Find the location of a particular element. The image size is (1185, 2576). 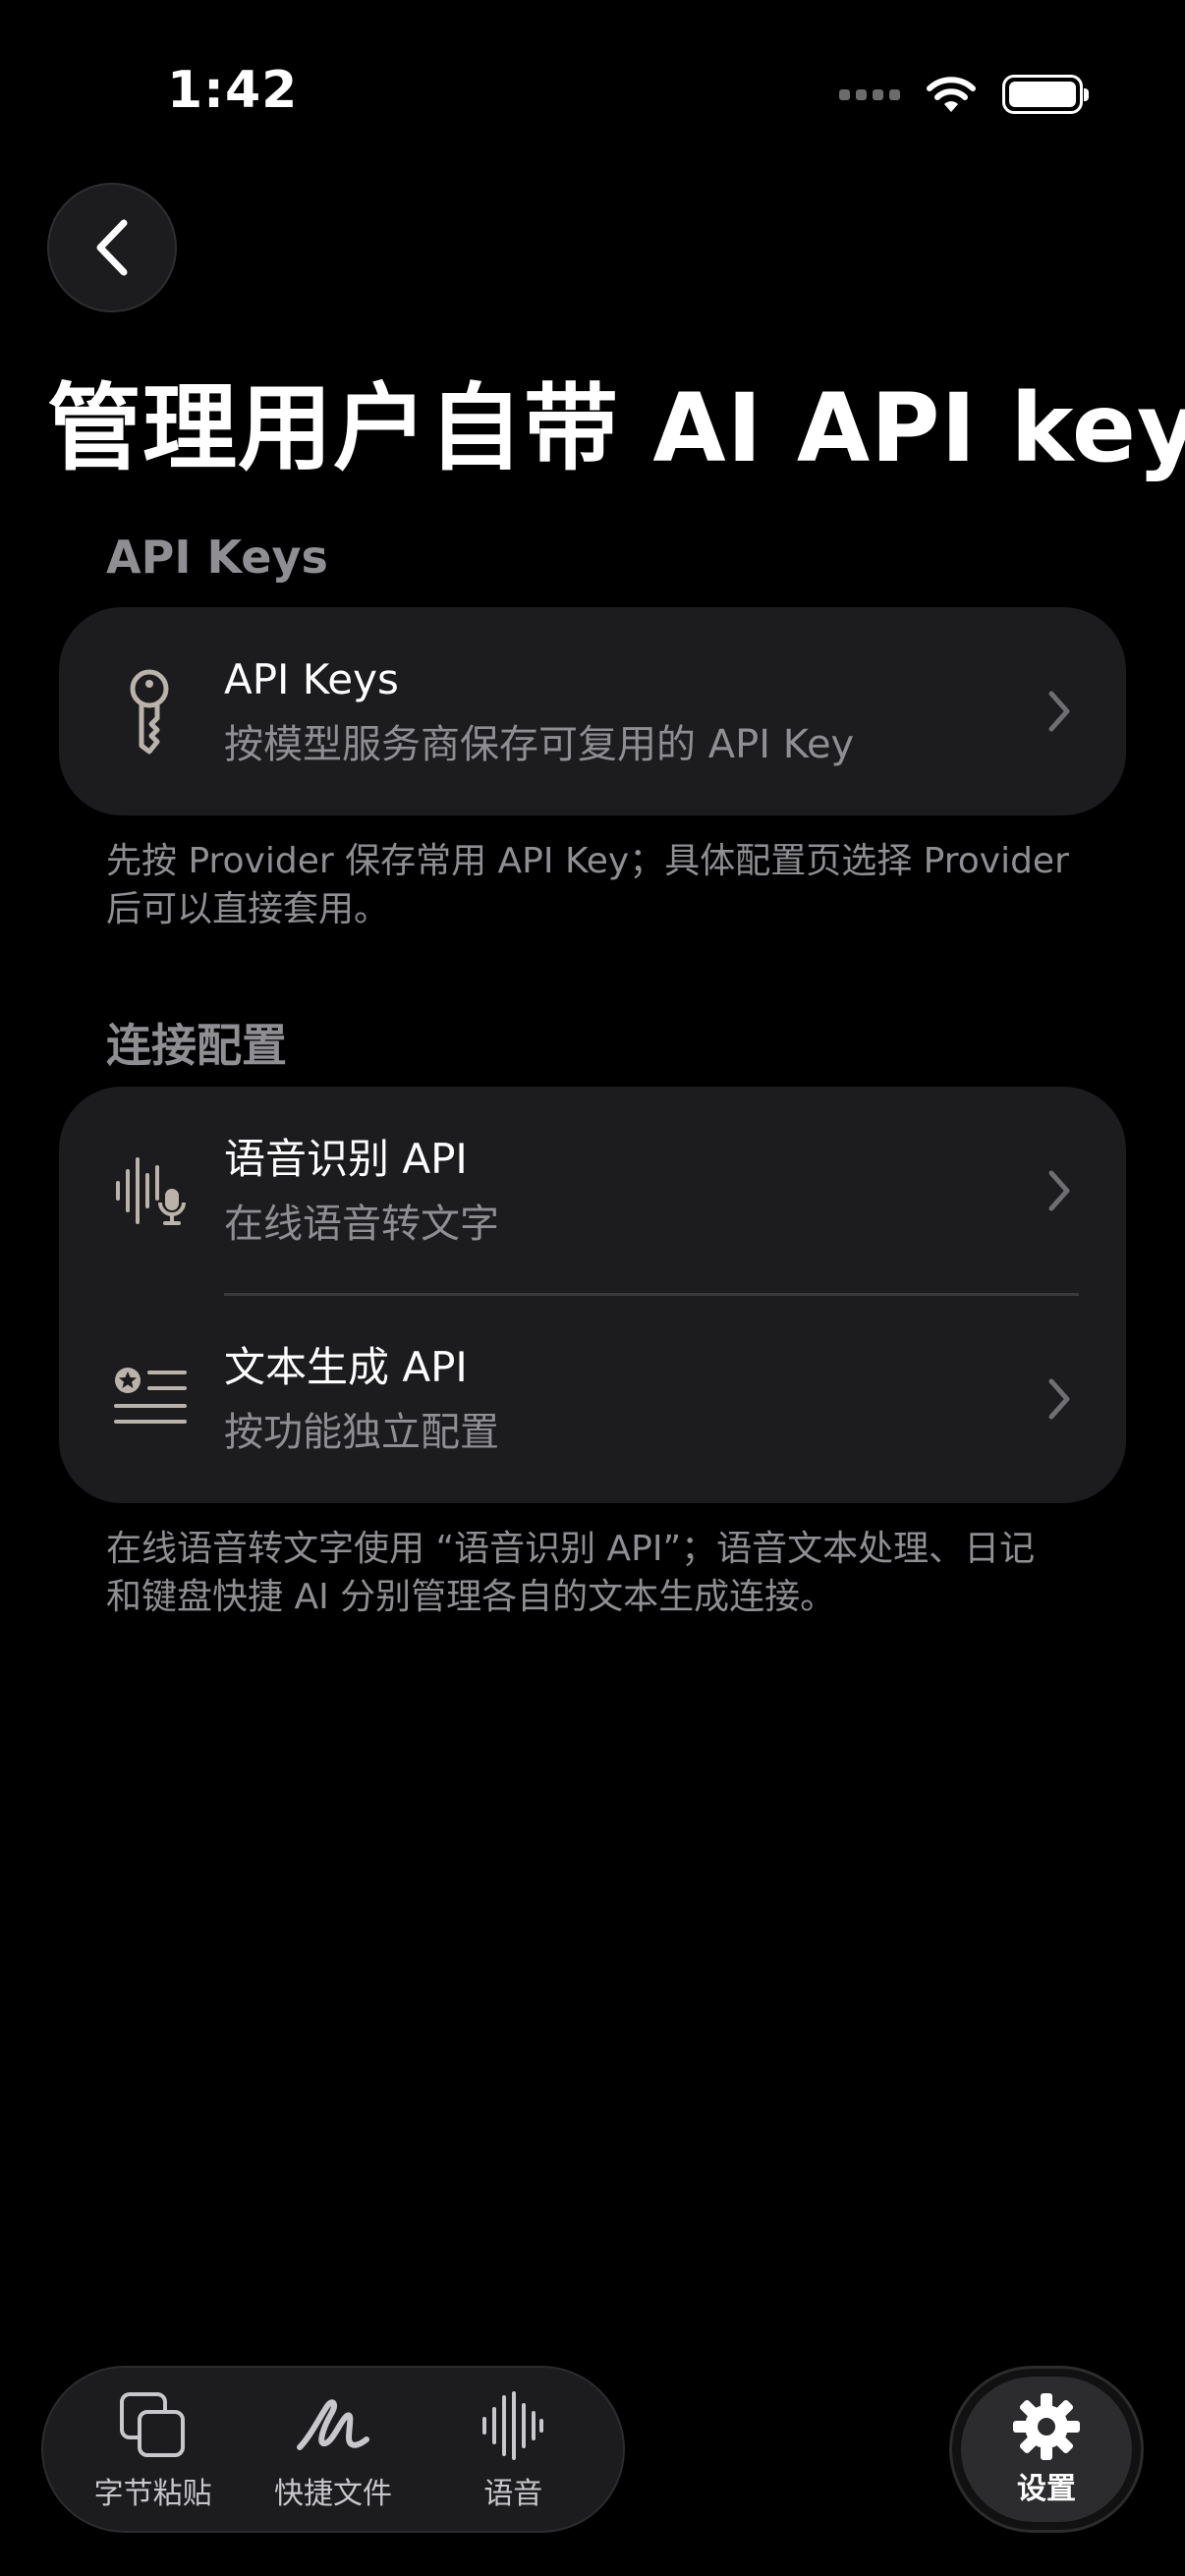

row-speech-recognition-api: 语音识别 API 在线语音转文字 is located at coordinates (592, 1191).